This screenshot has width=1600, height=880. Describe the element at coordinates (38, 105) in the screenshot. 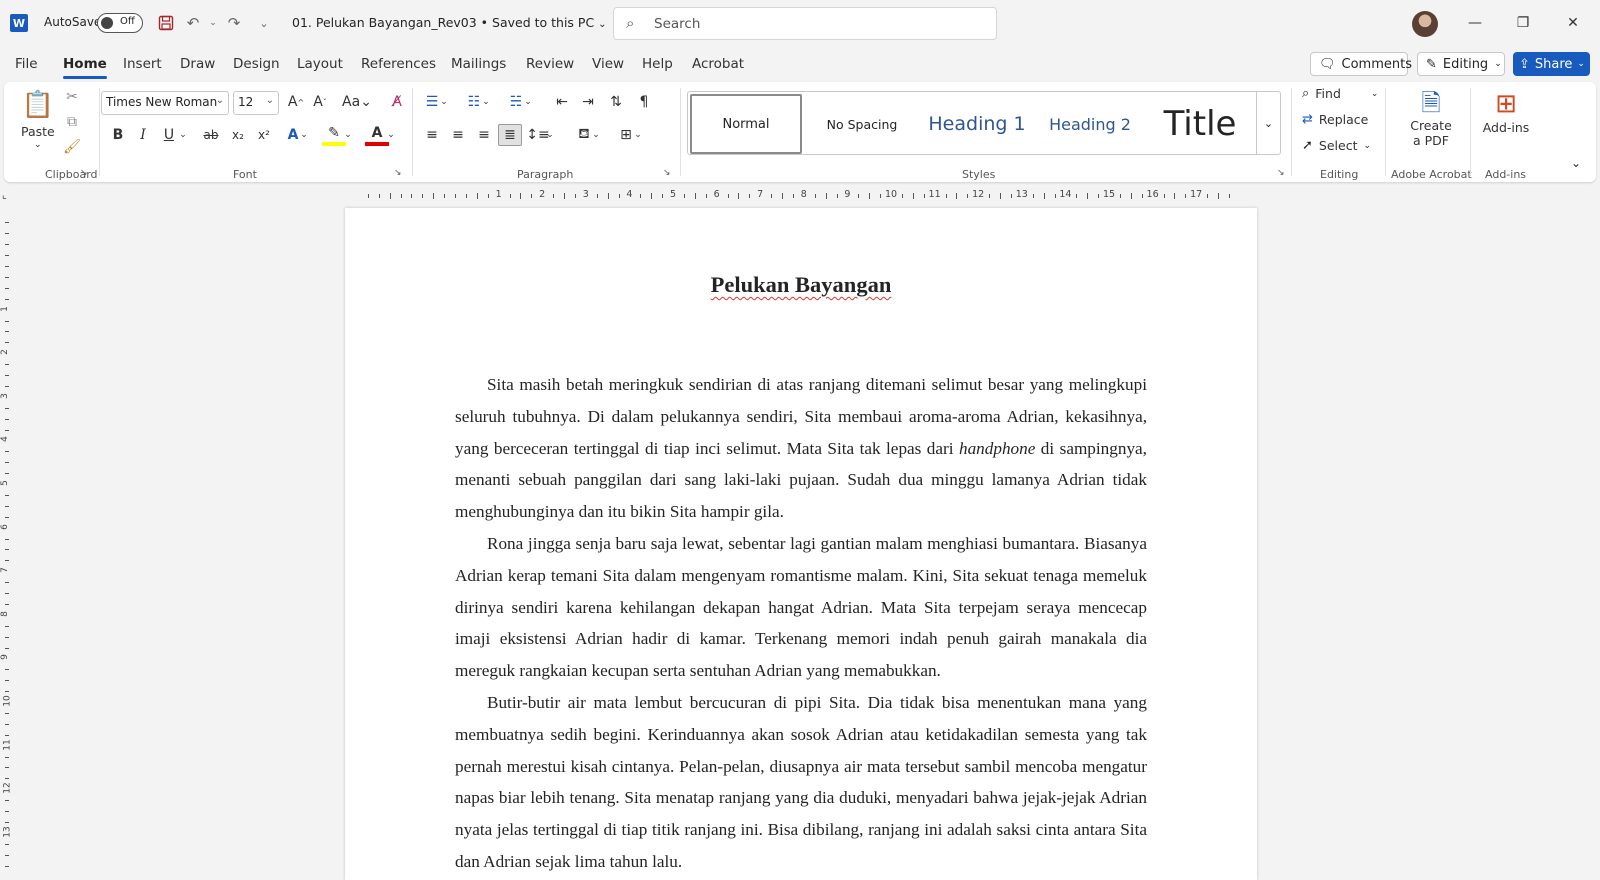

I see `paste-icon: 📋` at that location.